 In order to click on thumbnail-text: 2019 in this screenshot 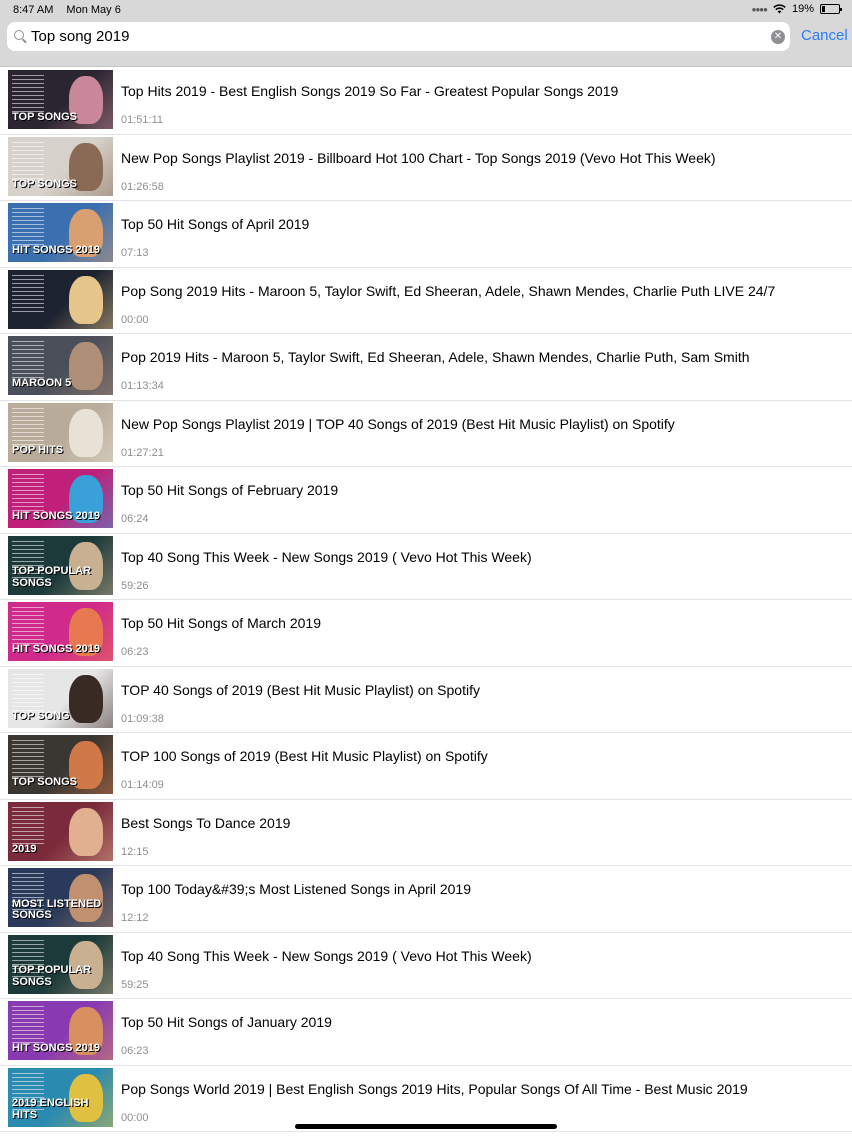, I will do `click(24, 848)`.